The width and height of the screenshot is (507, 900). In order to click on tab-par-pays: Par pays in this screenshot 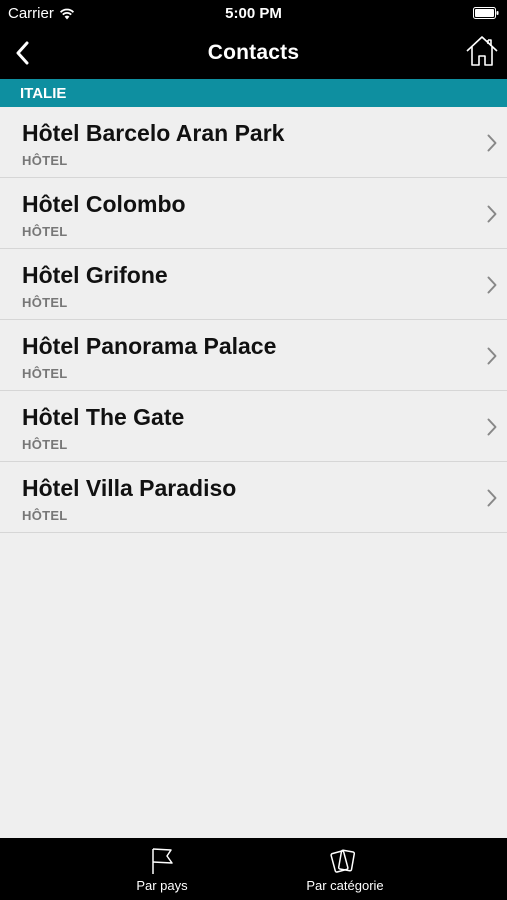, I will do `click(162, 869)`.